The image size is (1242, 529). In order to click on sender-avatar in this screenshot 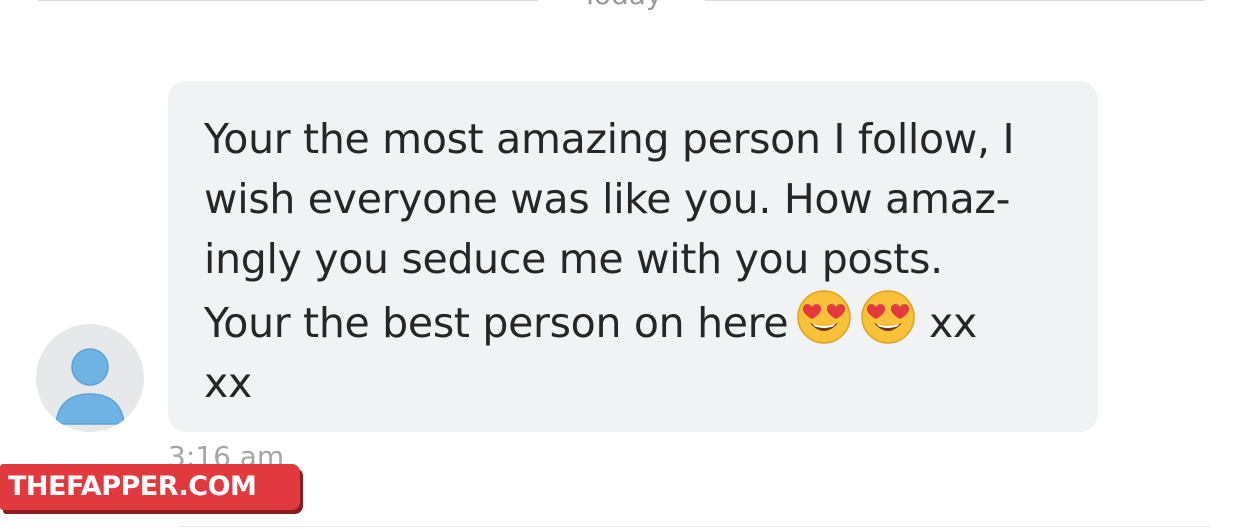, I will do `click(90, 378)`.